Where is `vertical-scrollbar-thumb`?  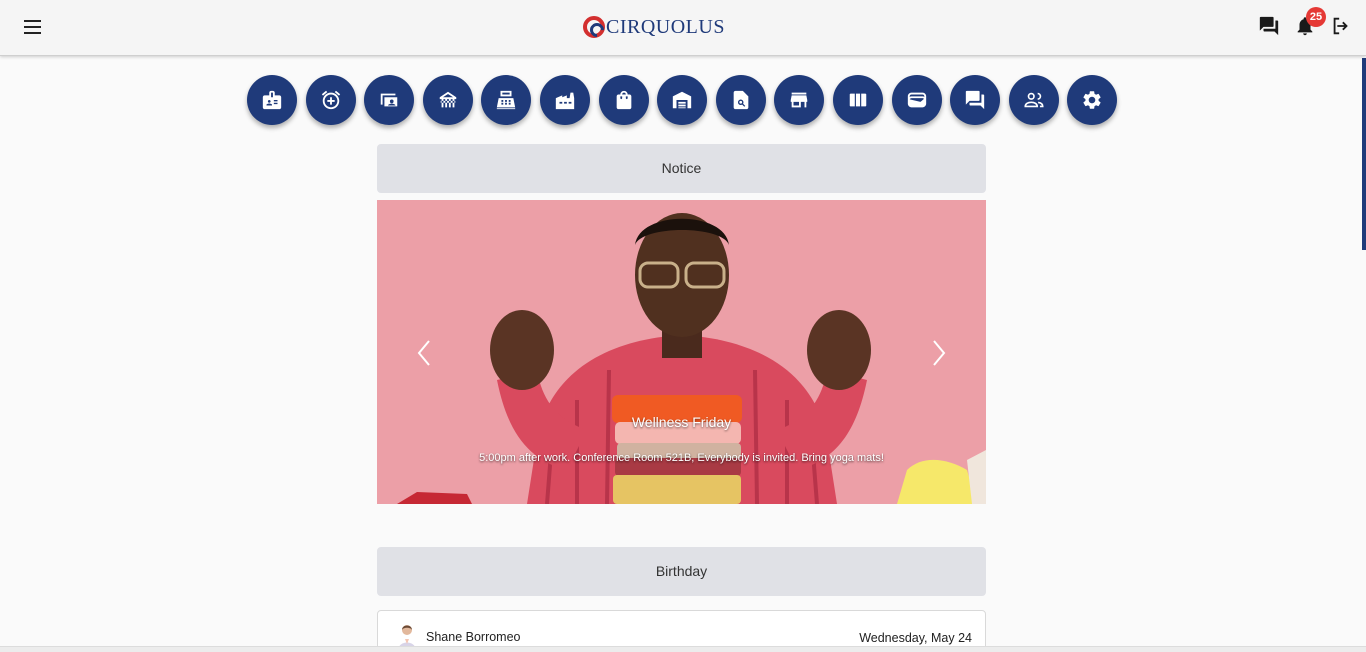
vertical-scrollbar-thumb is located at coordinates (1364, 154).